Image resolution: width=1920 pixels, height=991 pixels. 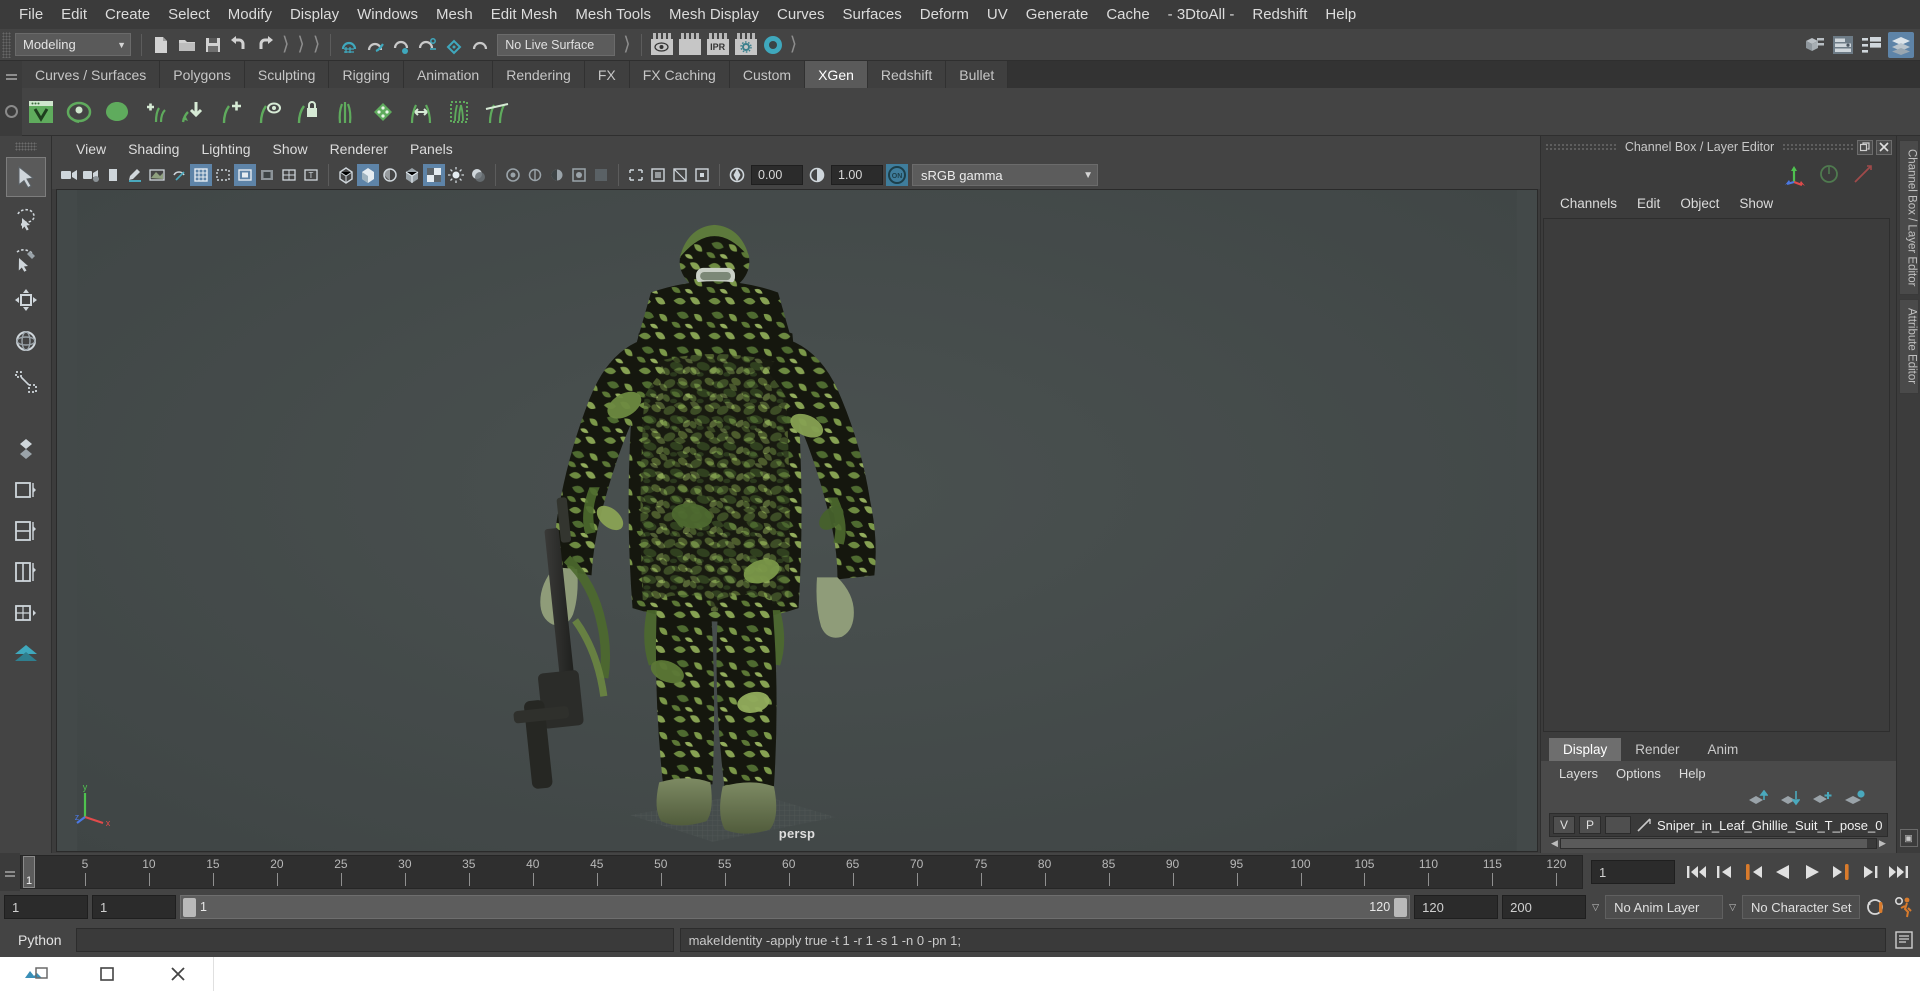 What do you see at coordinates (448, 74) in the screenshot?
I see `shelf-tab-animation: Animation` at bounding box center [448, 74].